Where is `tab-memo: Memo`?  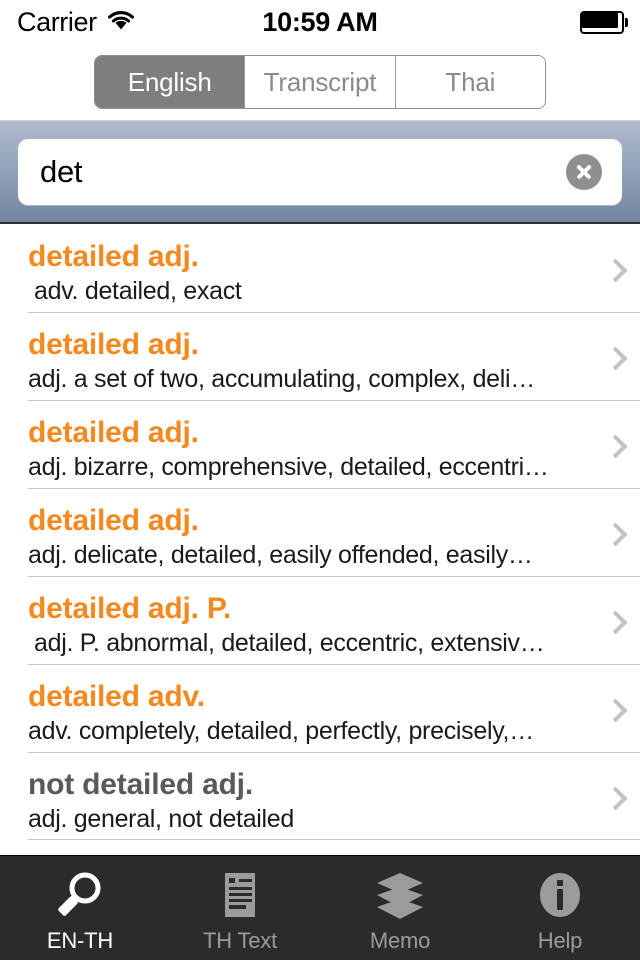
tab-memo: Memo is located at coordinates (400, 908).